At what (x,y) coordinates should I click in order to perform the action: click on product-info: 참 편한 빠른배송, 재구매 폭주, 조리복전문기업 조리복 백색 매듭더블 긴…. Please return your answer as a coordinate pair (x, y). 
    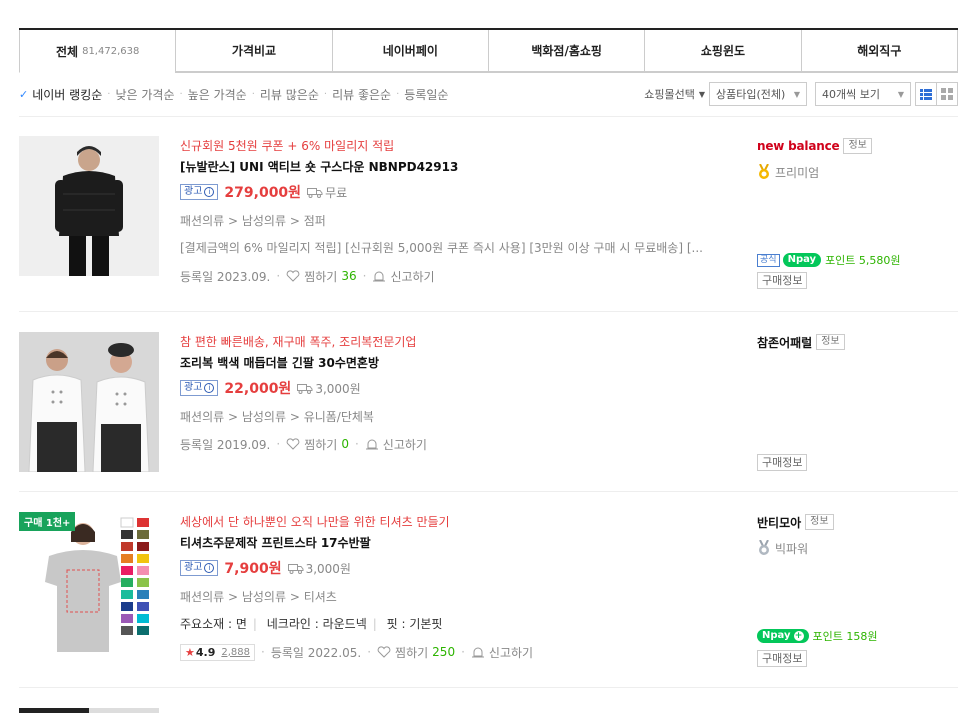
    Looking at the image, I should click on (450, 395).